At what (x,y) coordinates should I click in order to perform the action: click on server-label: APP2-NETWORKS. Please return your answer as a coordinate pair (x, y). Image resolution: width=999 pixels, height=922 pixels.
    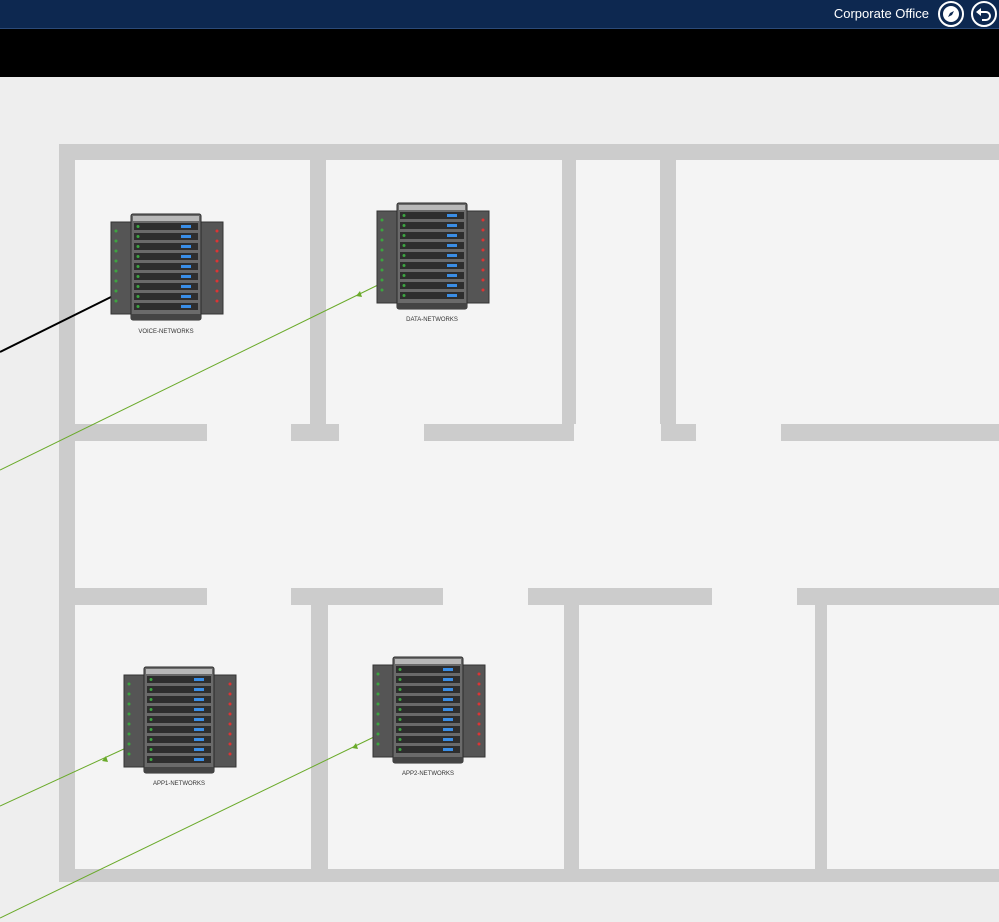
    Looking at the image, I should click on (428, 774).